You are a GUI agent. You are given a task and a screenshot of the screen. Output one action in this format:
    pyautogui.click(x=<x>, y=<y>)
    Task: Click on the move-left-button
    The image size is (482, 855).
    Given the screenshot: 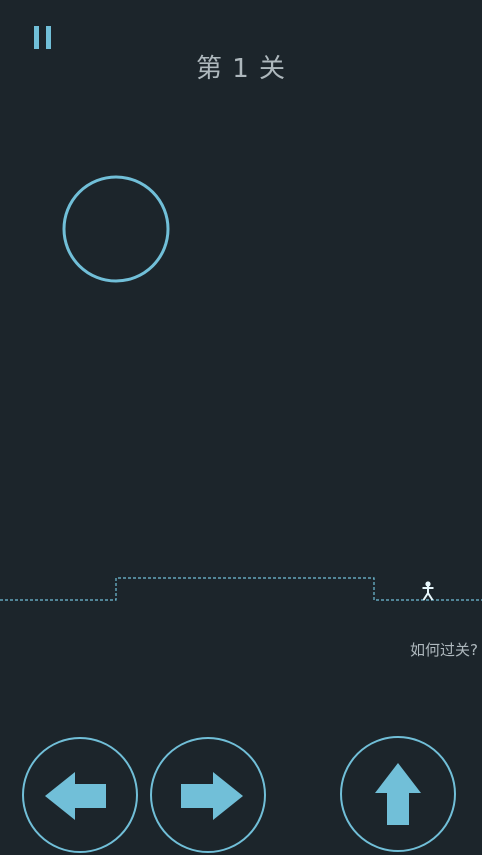 What is the action you would take?
    pyautogui.click(x=80, y=795)
    